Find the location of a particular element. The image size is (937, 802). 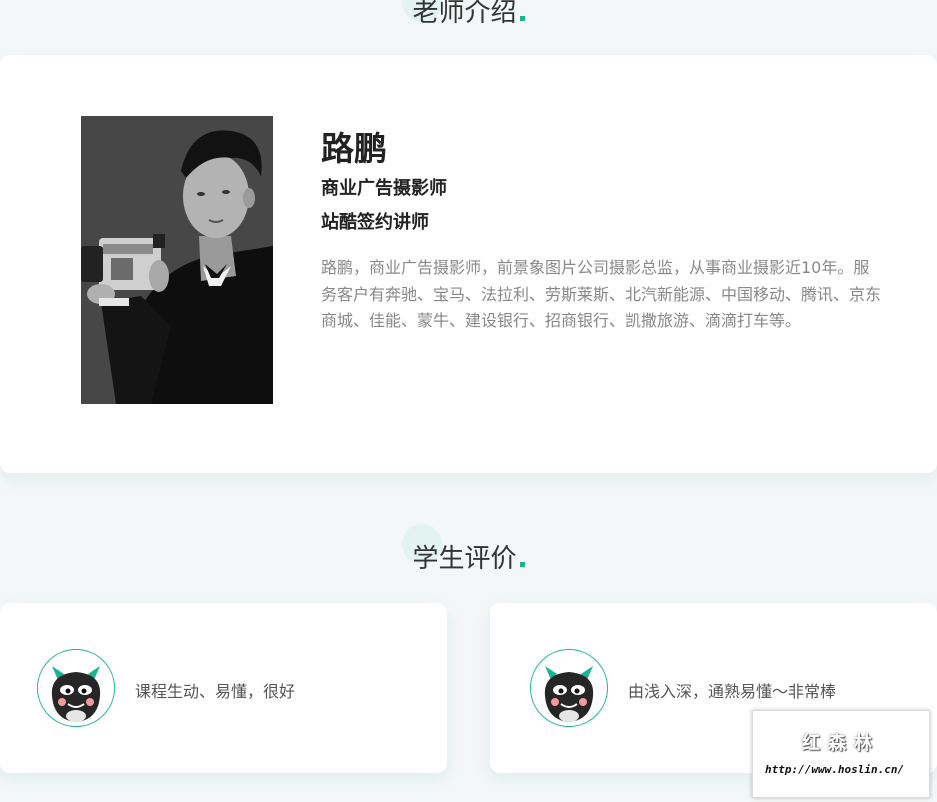

teacher-photo is located at coordinates (177, 260).